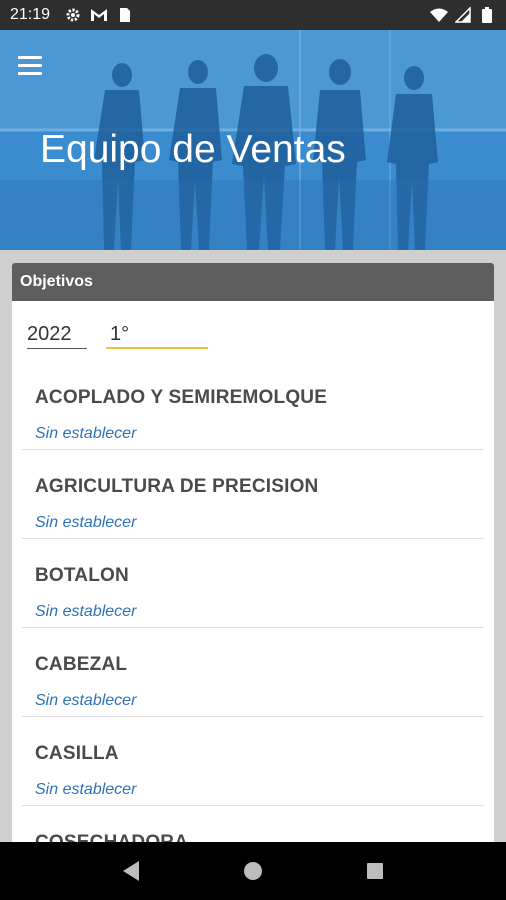 The height and width of the screenshot is (900, 506). I want to click on list-item: AGRICULTURA DE PRECISION Sin establecer, so click(253, 494).